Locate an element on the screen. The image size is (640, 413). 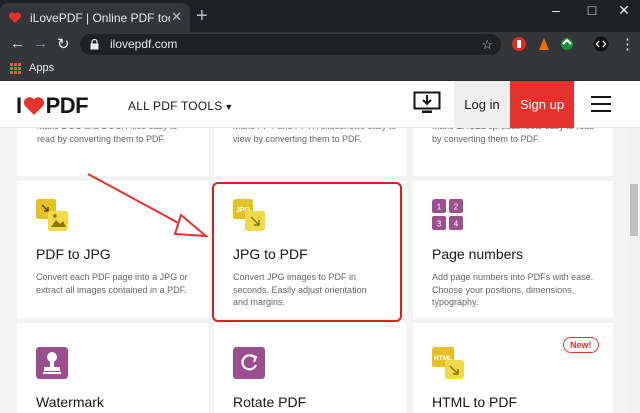
hamburger-menu-icon is located at coordinates (601, 104).